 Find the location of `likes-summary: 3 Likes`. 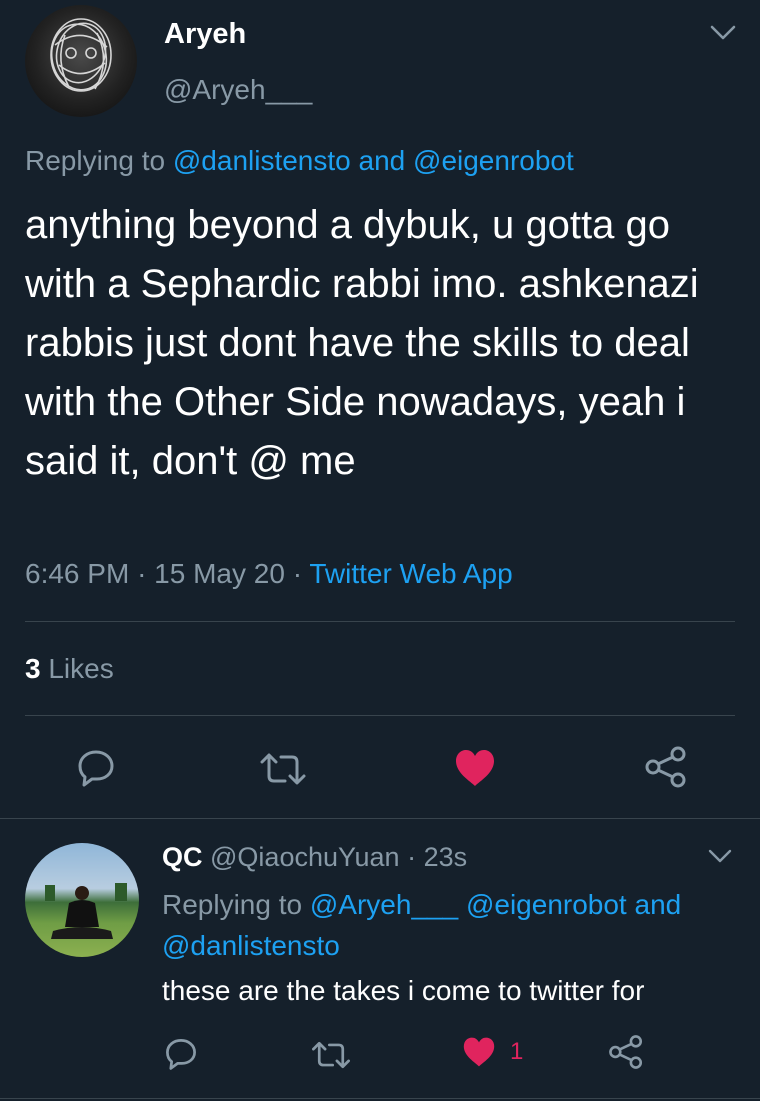

likes-summary: 3 Likes is located at coordinates (69, 669).